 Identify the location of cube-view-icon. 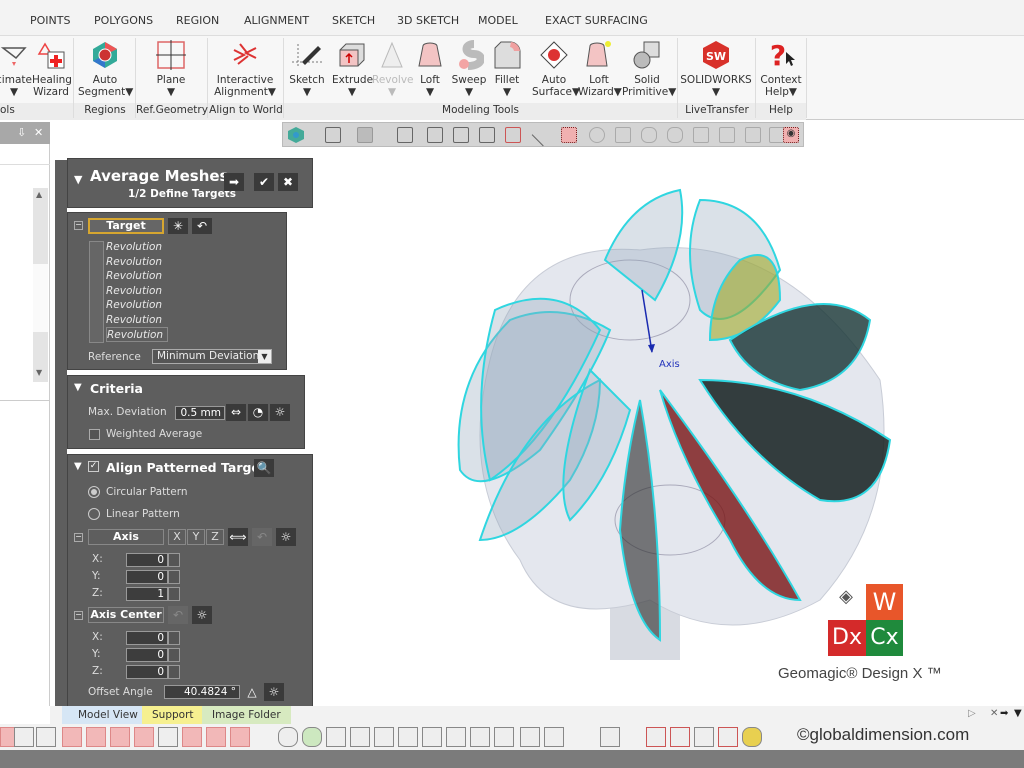
(333, 135).